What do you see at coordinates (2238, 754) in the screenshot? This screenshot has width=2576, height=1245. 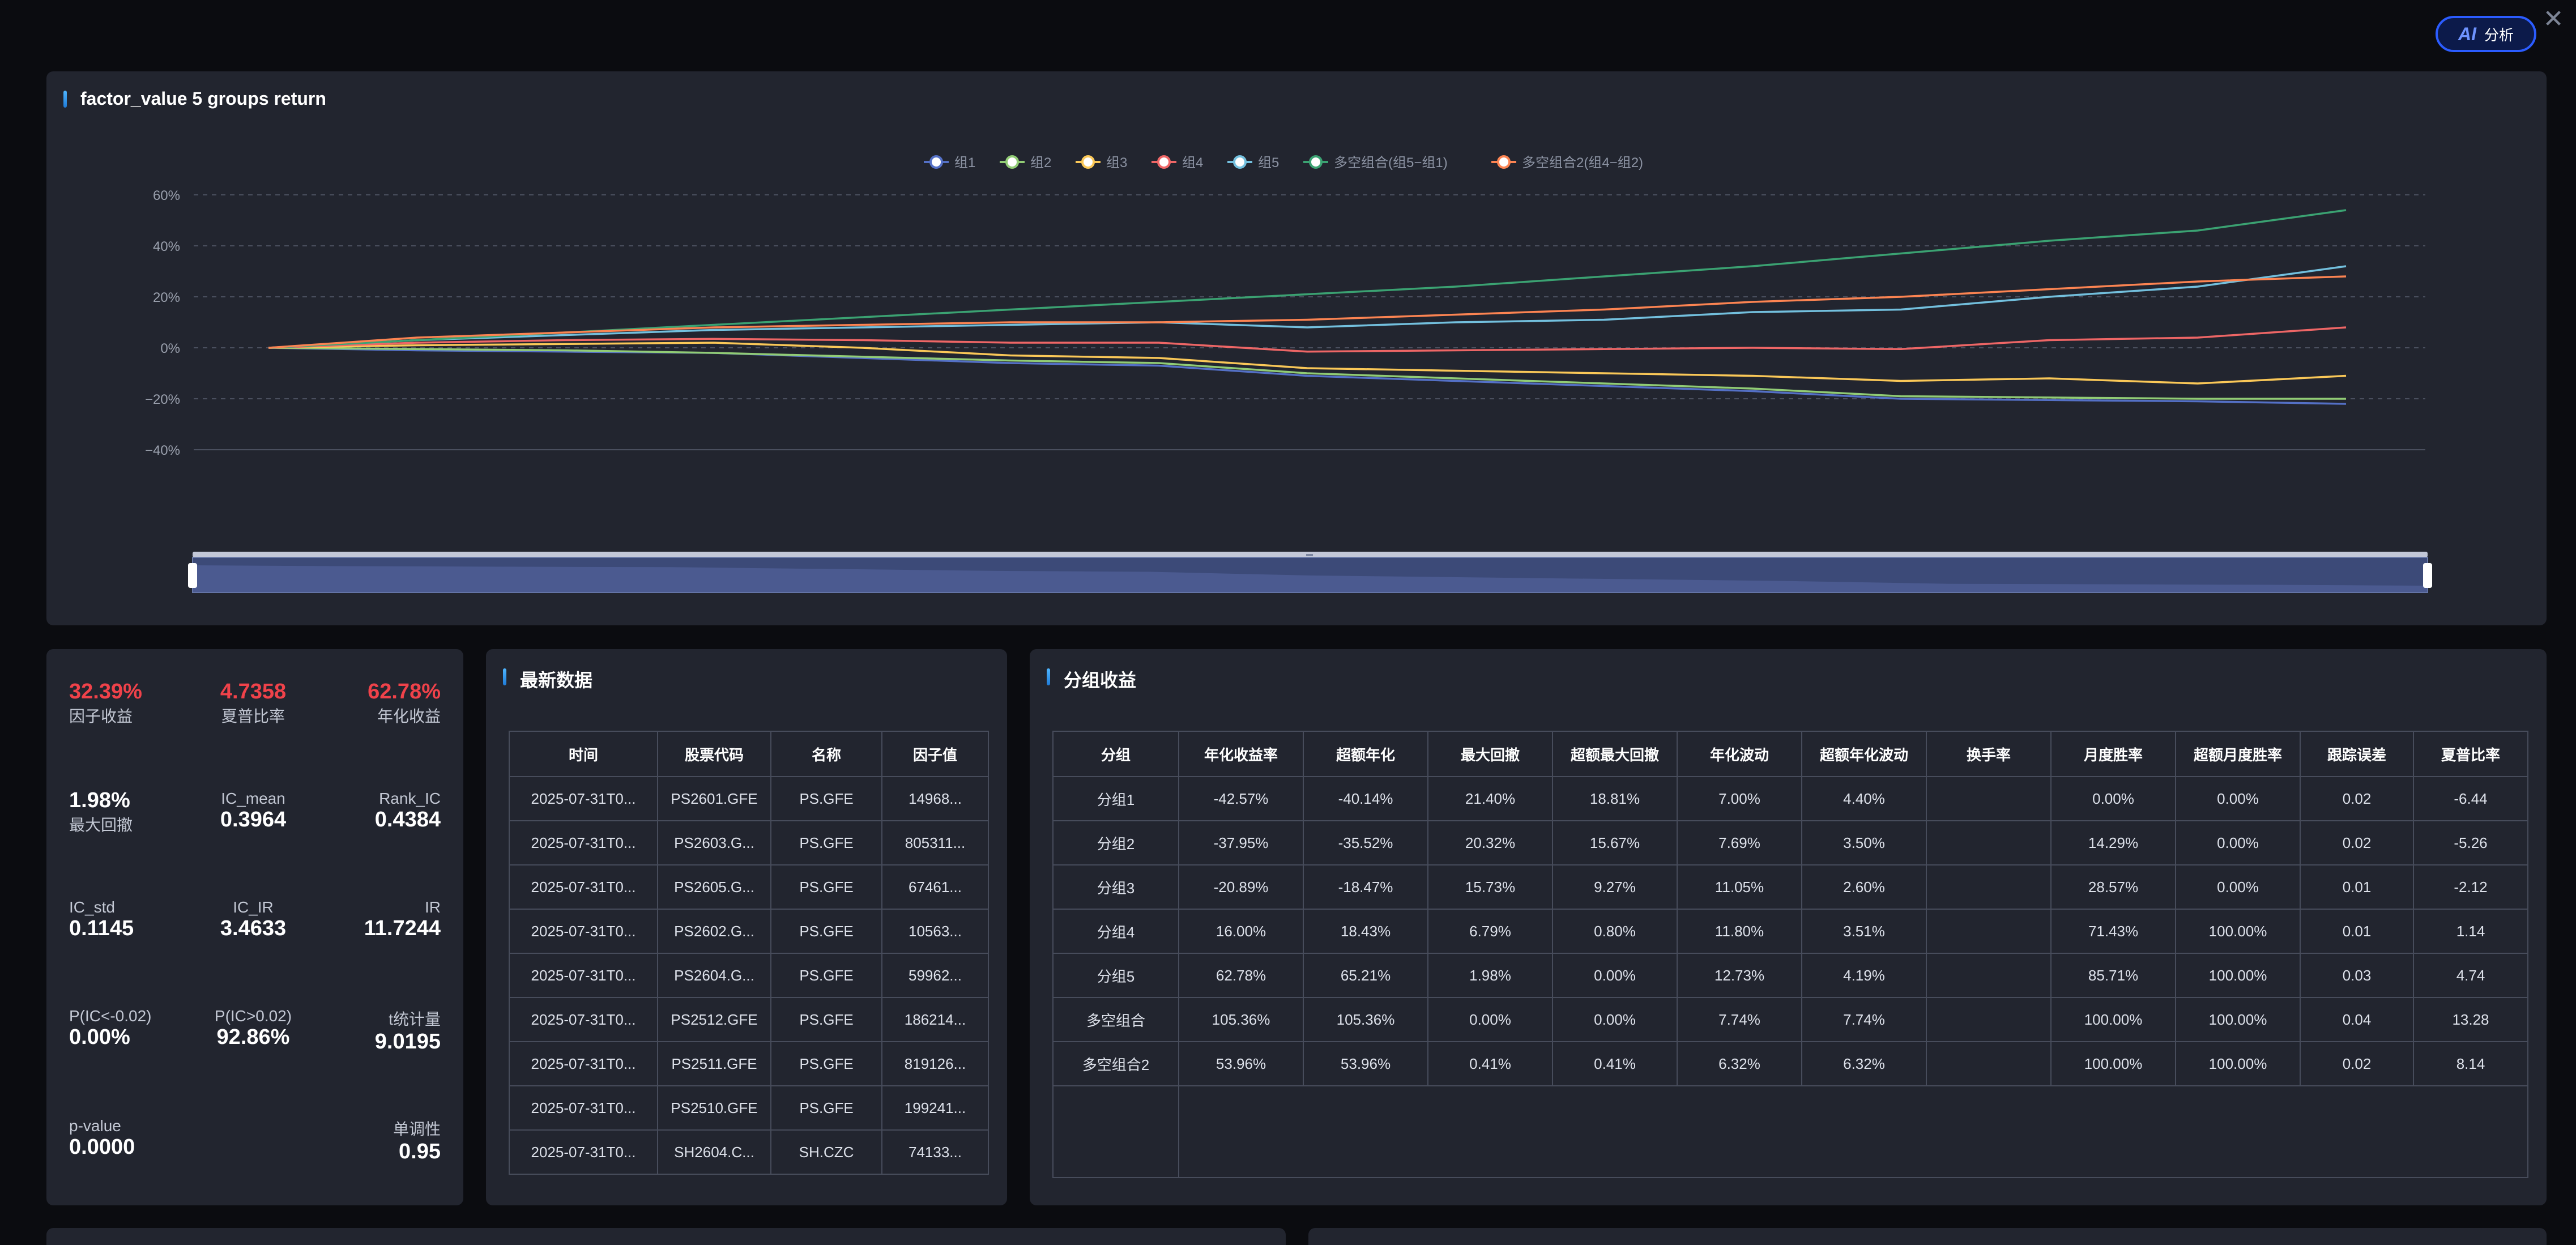 I see `column-header: 超额月度胜率` at bounding box center [2238, 754].